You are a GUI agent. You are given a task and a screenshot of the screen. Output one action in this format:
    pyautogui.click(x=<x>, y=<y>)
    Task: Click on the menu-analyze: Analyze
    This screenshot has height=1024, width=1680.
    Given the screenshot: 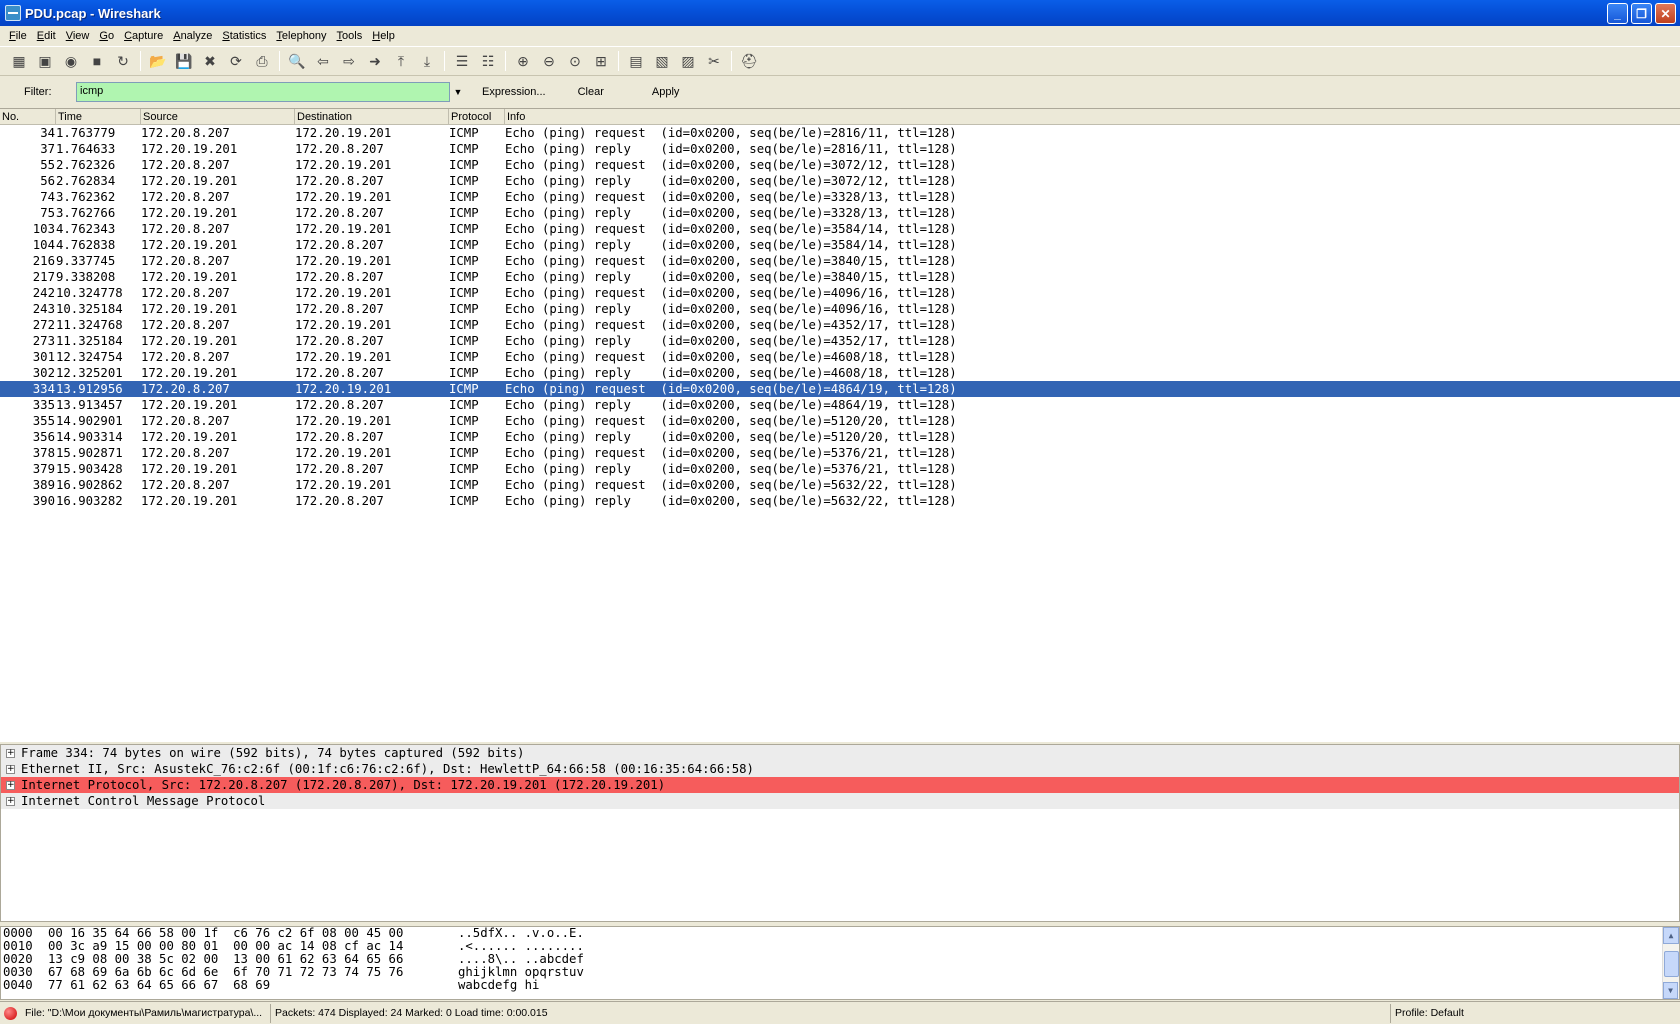 What is the action you would take?
    pyautogui.click(x=192, y=36)
    